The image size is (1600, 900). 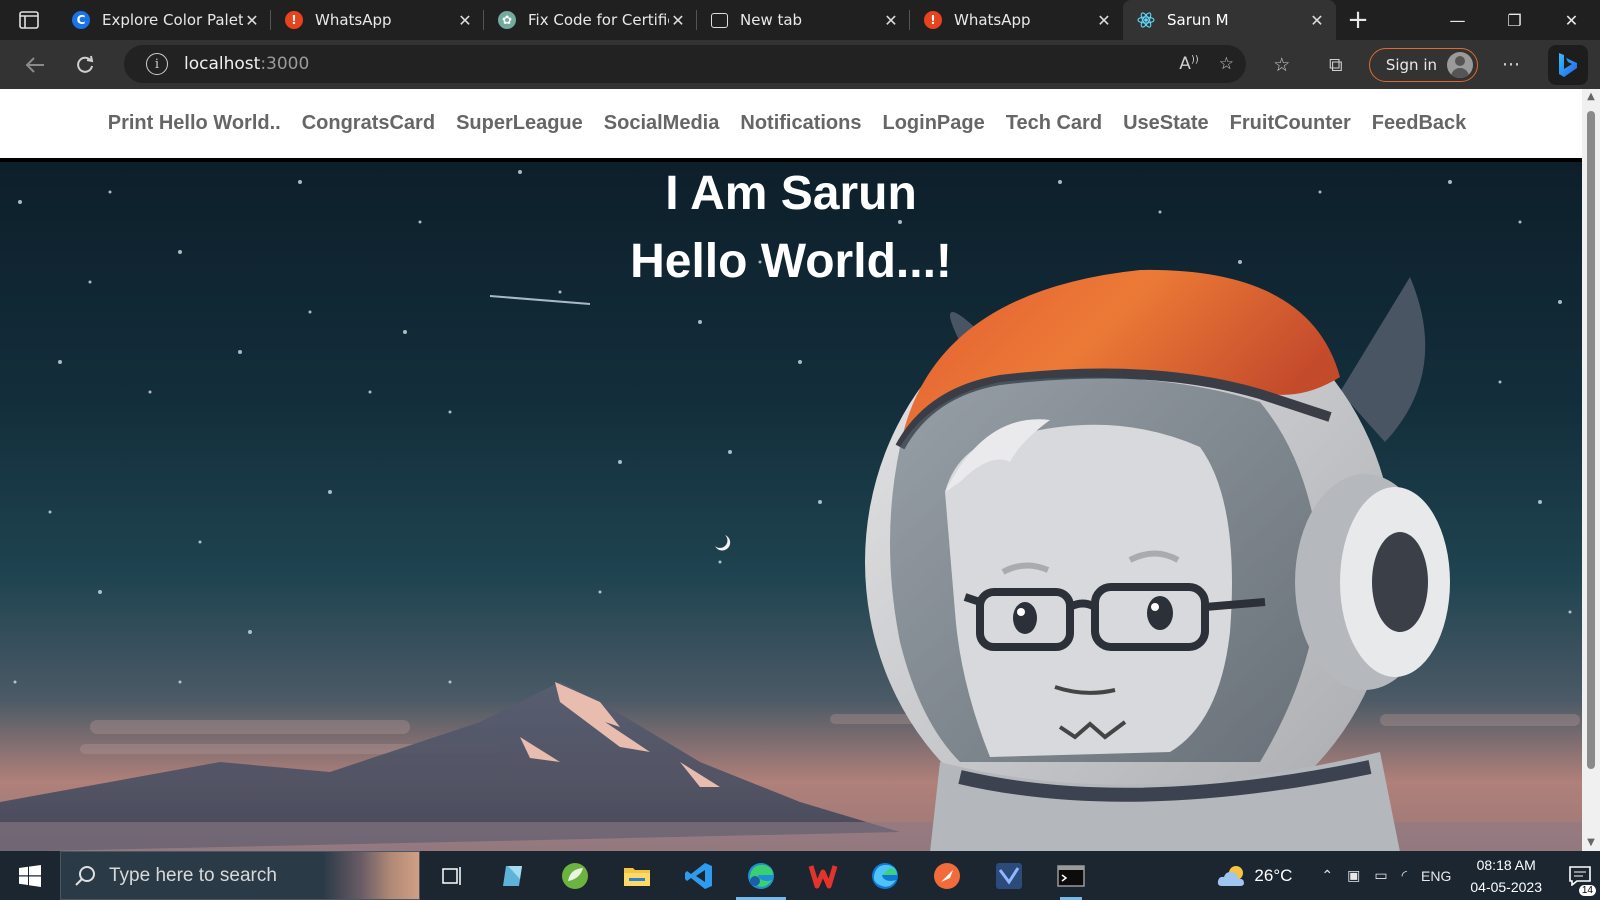 What do you see at coordinates (662, 123) in the screenshot?
I see `nav-link-social-media: SocialMedia` at bounding box center [662, 123].